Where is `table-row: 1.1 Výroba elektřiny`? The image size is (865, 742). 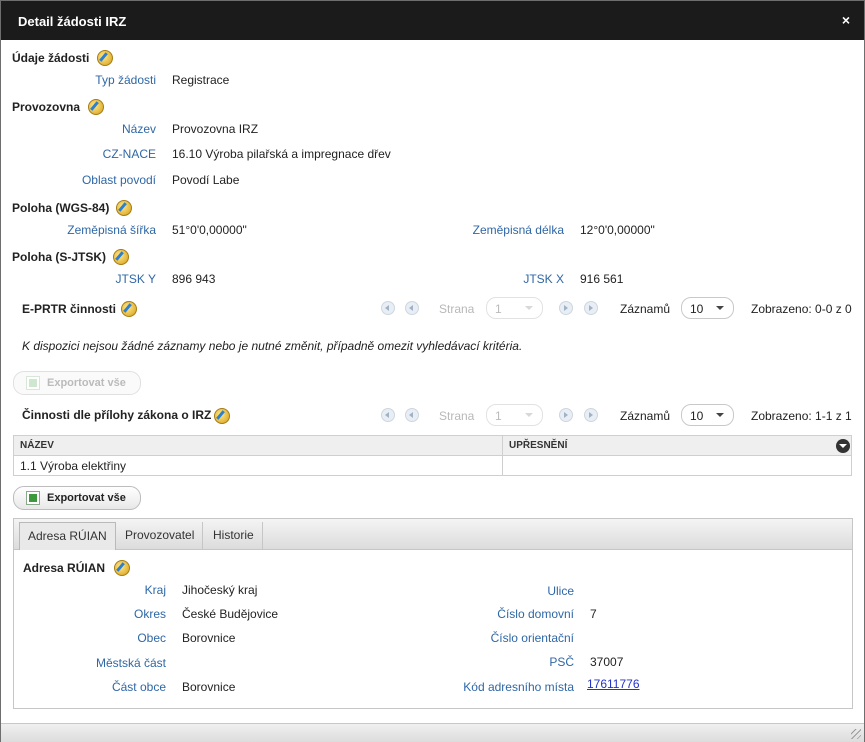
table-row: 1.1 Výroba elektřiny is located at coordinates (432, 465).